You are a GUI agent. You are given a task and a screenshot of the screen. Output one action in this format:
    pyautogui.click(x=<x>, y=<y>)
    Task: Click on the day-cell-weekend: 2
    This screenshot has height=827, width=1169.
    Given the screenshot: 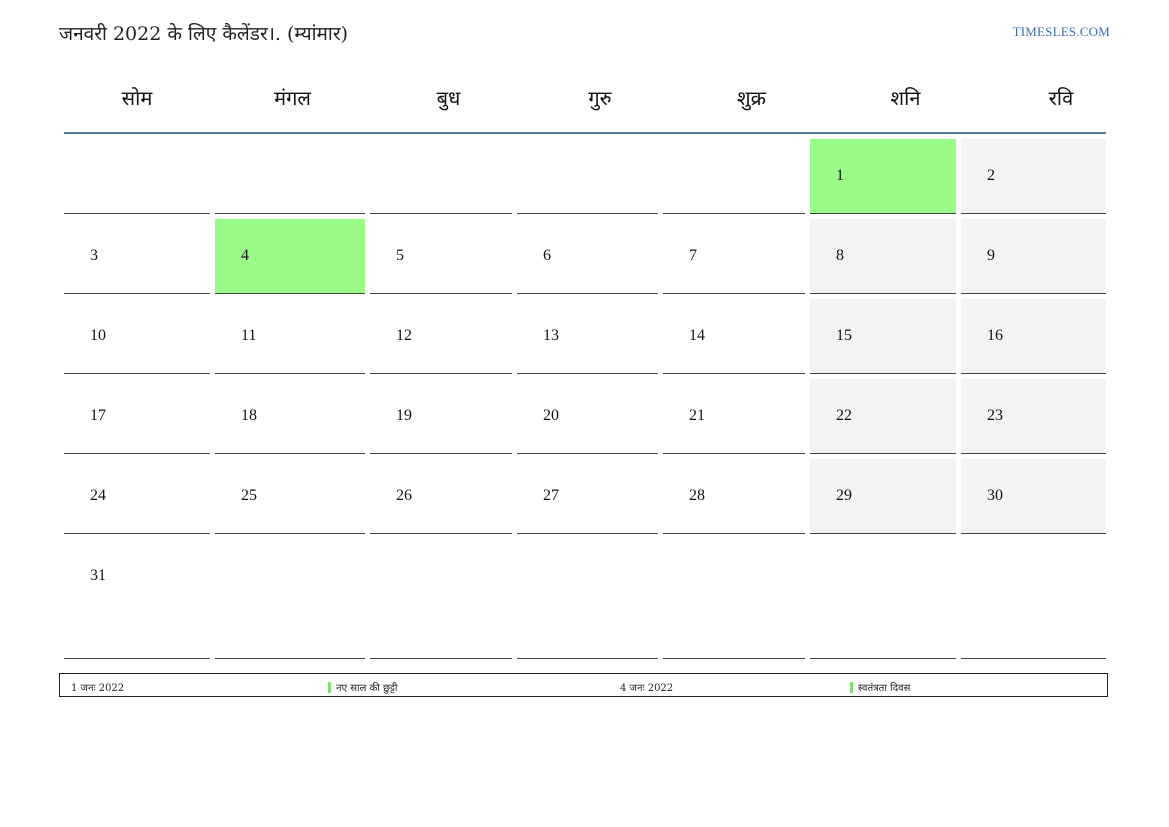 What is the action you would take?
    pyautogui.click(x=1033, y=176)
    